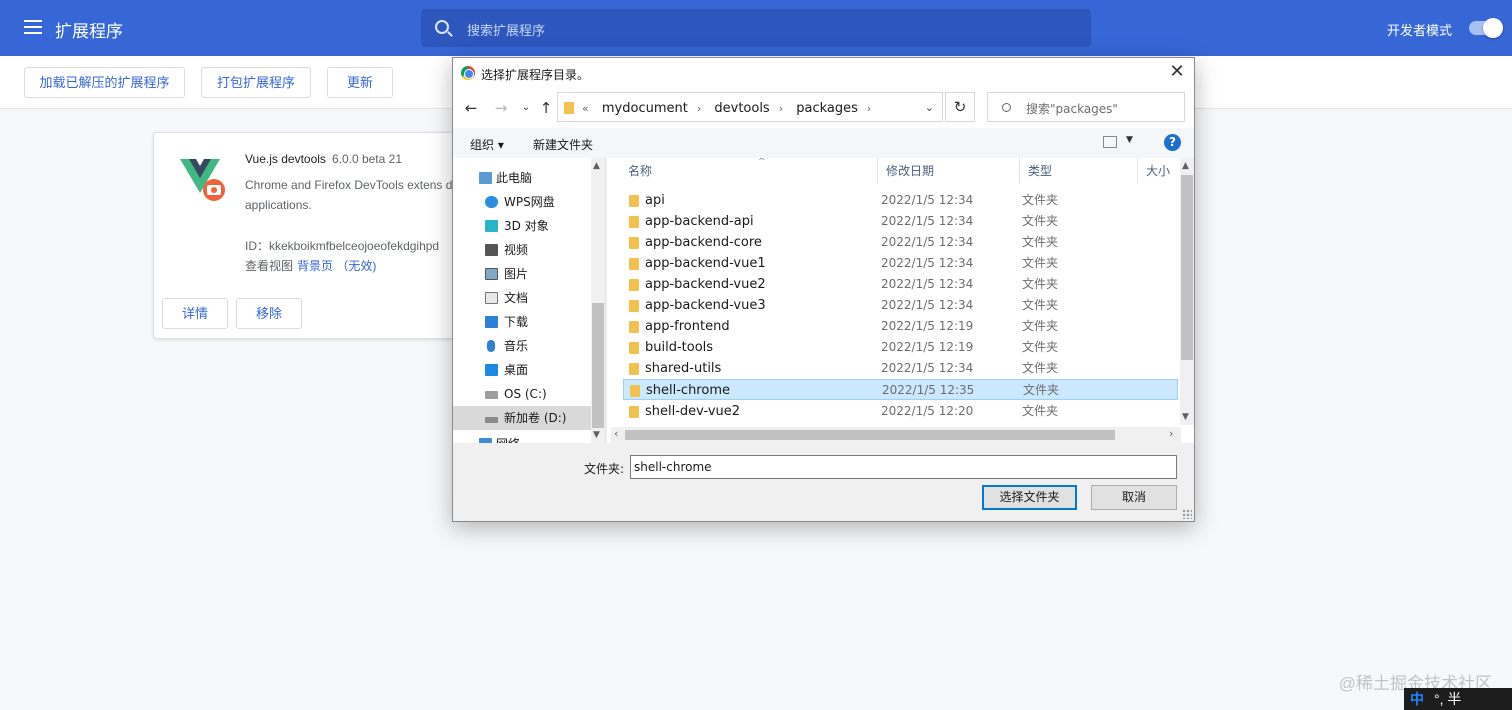  What do you see at coordinates (522, 250) in the screenshot?
I see `nav-item-videos: 视频` at bounding box center [522, 250].